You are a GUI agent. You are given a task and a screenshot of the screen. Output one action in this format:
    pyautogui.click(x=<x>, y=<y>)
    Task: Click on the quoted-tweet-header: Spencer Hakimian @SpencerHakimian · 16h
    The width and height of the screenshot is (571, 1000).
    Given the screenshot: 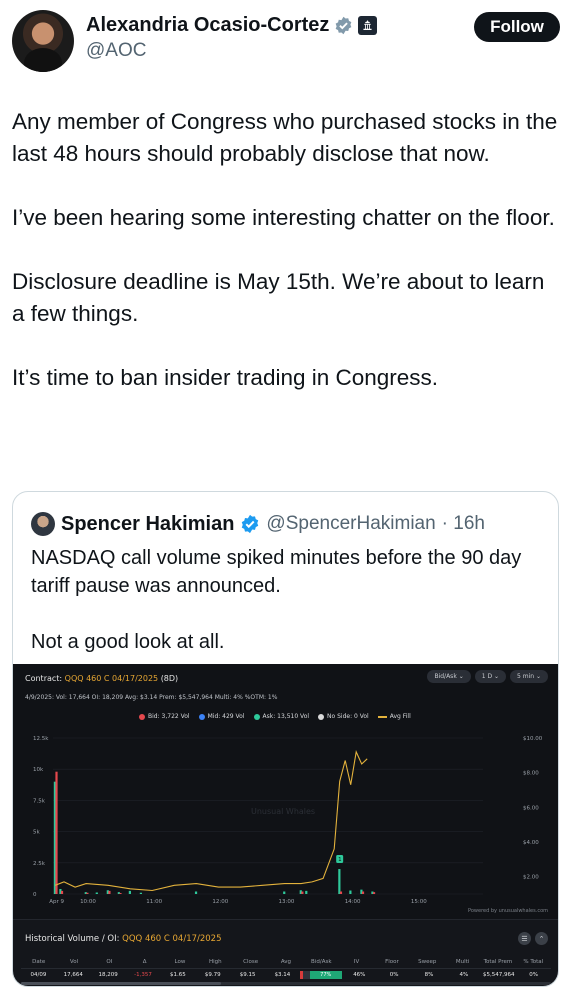 What is the action you would take?
    pyautogui.click(x=258, y=524)
    